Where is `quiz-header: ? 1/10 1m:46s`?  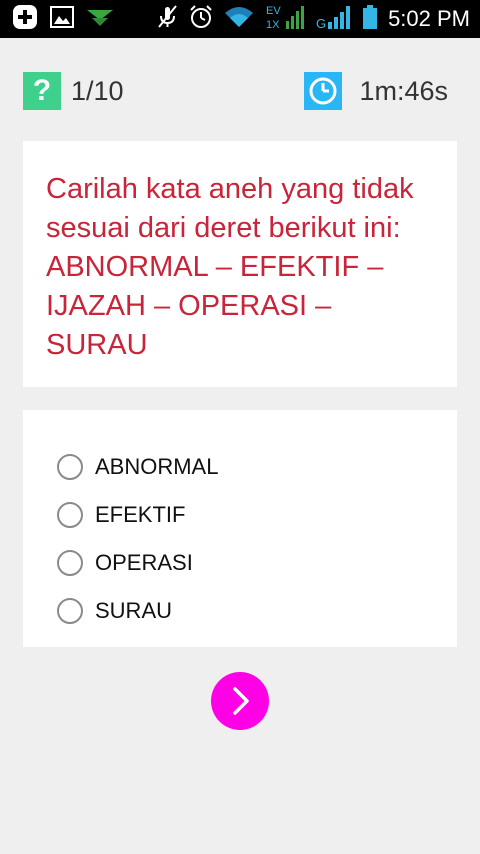 quiz-header: ? 1/10 1m:46s is located at coordinates (240, 91).